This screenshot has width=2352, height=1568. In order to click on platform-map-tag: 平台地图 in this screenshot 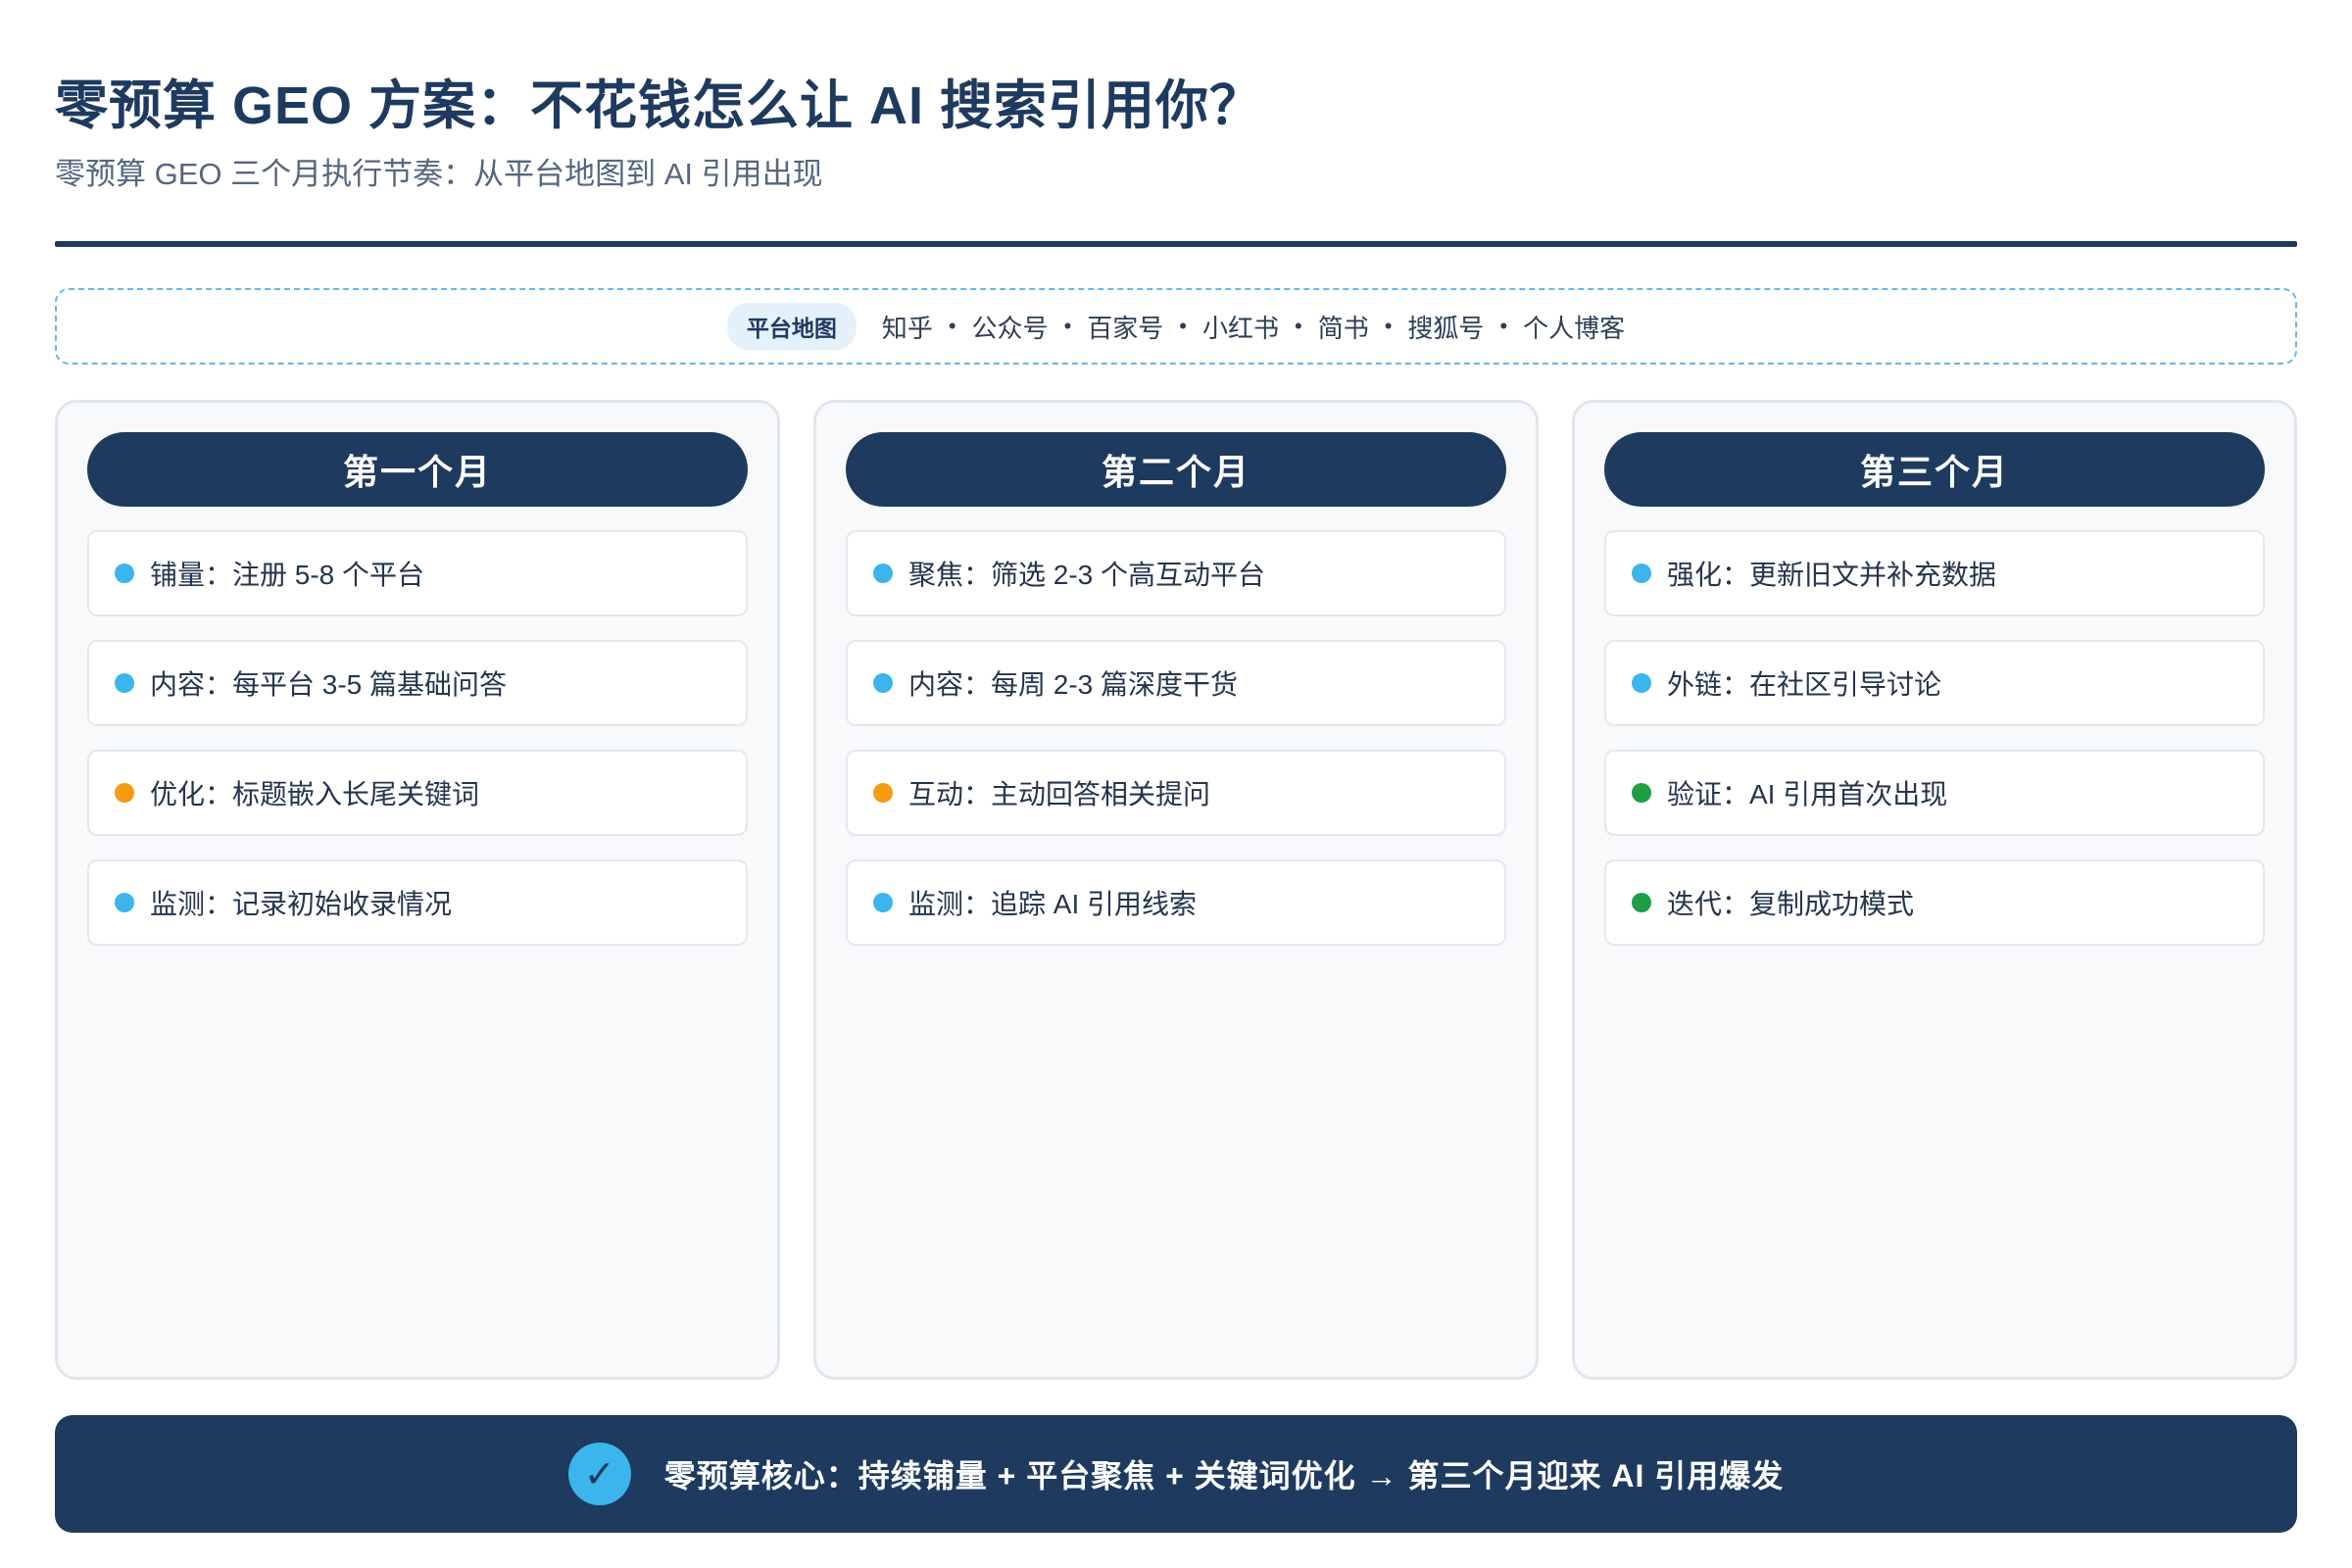, I will do `click(791, 326)`.